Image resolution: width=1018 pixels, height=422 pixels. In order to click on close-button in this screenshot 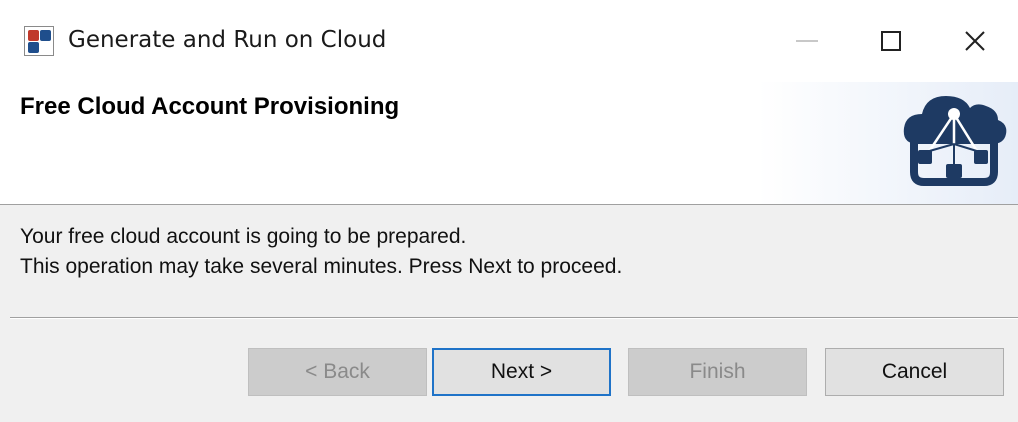, I will do `click(975, 41)`.